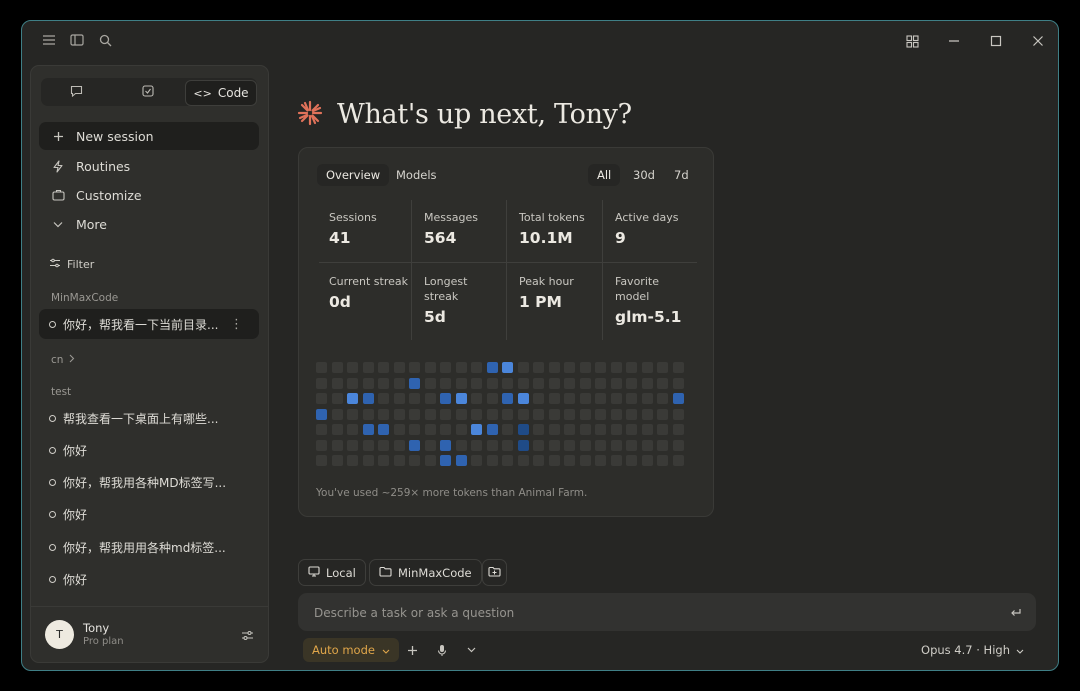  What do you see at coordinates (650, 300) in the screenshot?
I see `stat-favorite-model: Favorite model glm-5.1` at bounding box center [650, 300].